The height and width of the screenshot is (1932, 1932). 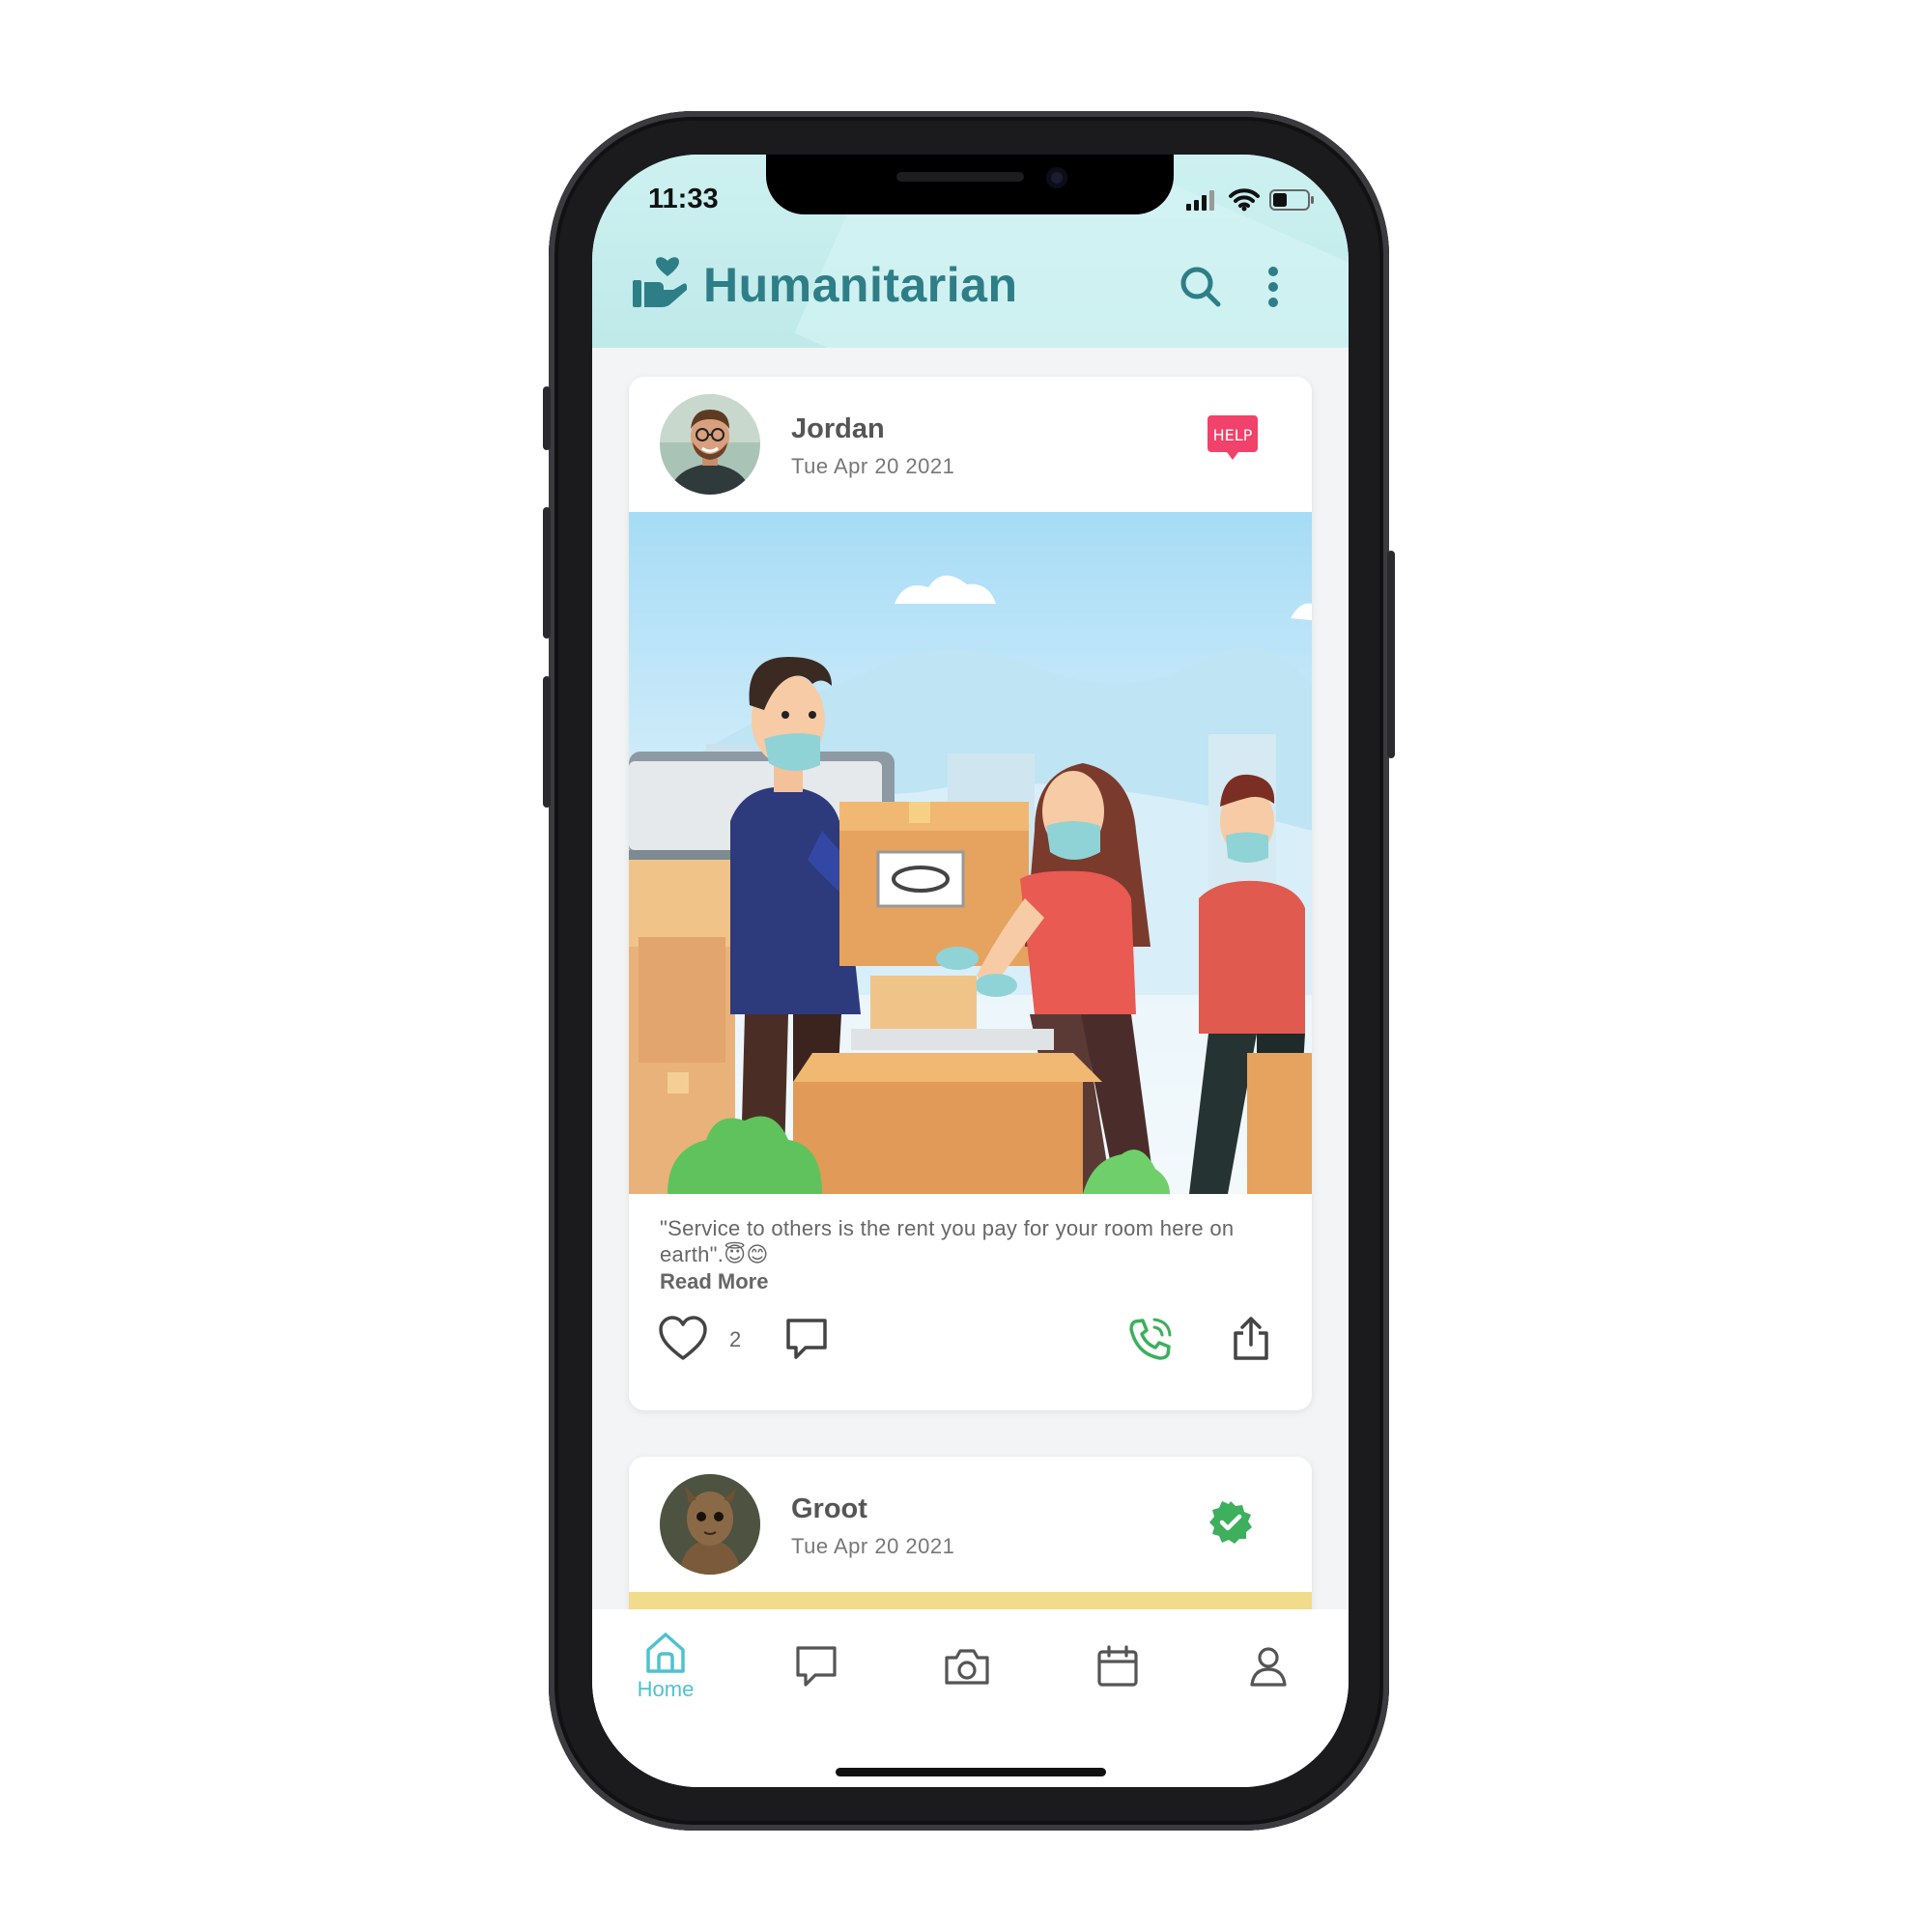 What do you see at coordinates (547, 742) in the screenshot?
I see `volume-down-button` at bounding box center [547, 742].